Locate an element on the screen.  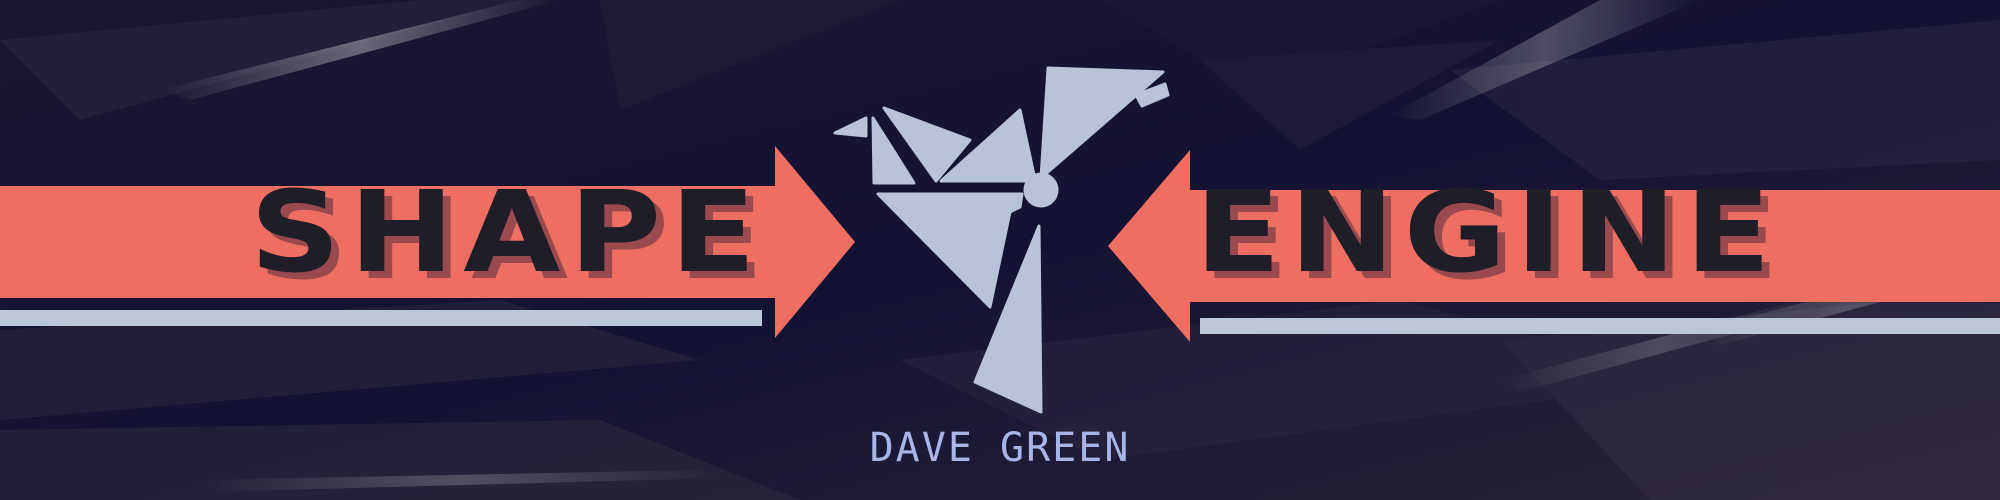
right-underline-stripe is located at coordinates (1600, 326).